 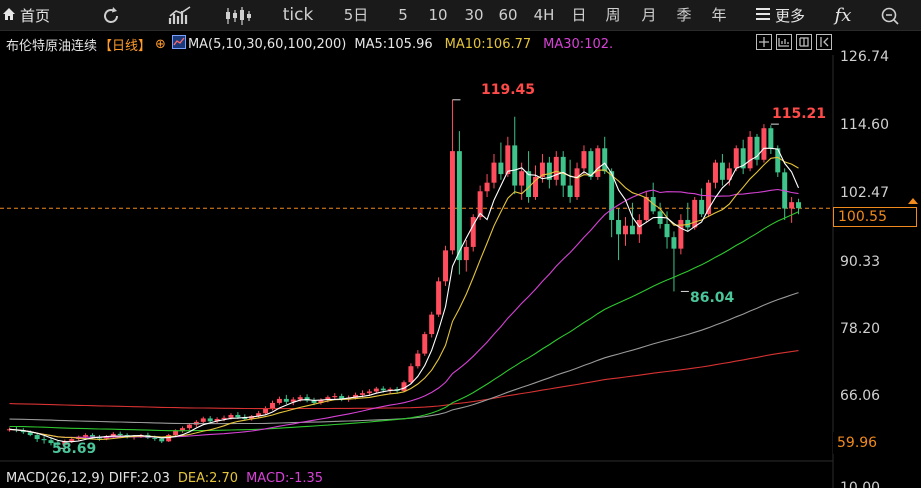 What do you see at coordinates (111, 15) in the screenshot?
I see `refresh-icon` at bounding box center [111, 15].